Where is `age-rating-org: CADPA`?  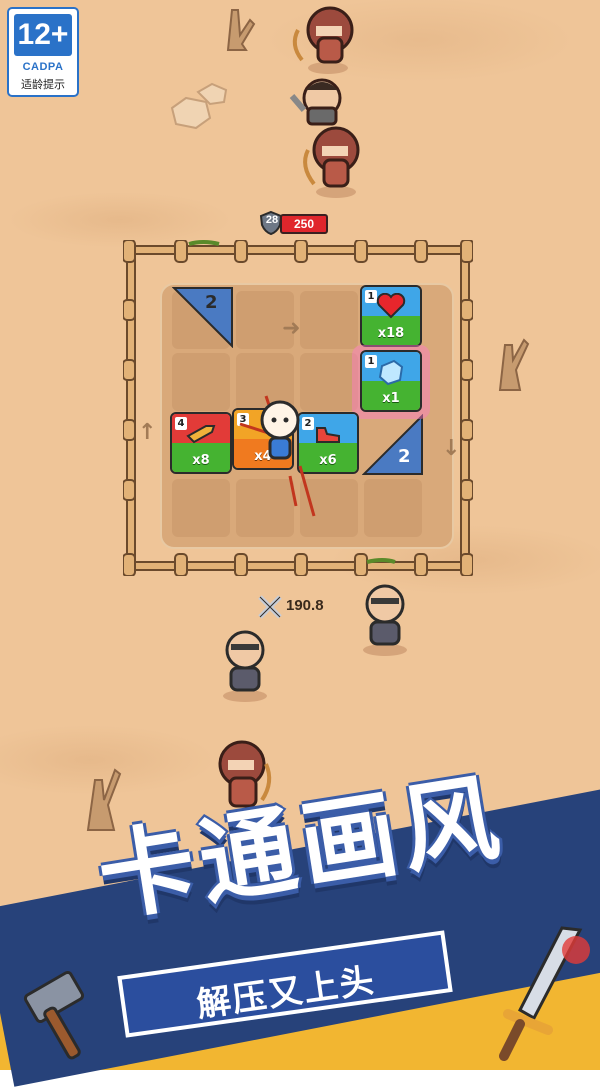 age-rating-org: CADPA is located at coordinates (43, 67).